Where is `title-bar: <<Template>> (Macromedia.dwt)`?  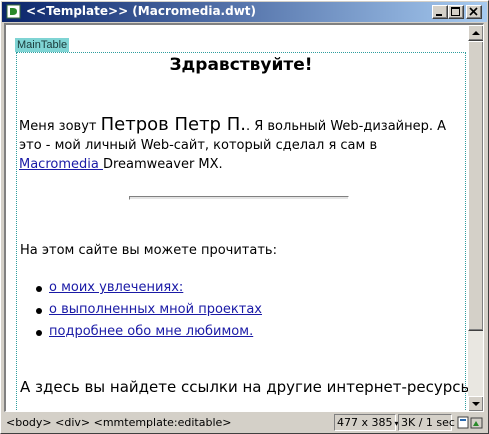
title-bar: <<Template>> (Macromedia.dwt) is located at coordinates (244, 12).